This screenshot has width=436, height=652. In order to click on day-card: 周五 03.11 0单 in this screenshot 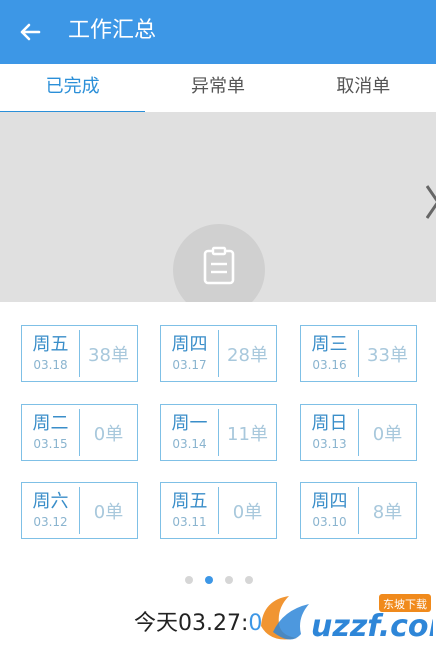, I will do `click(218, 510)`.